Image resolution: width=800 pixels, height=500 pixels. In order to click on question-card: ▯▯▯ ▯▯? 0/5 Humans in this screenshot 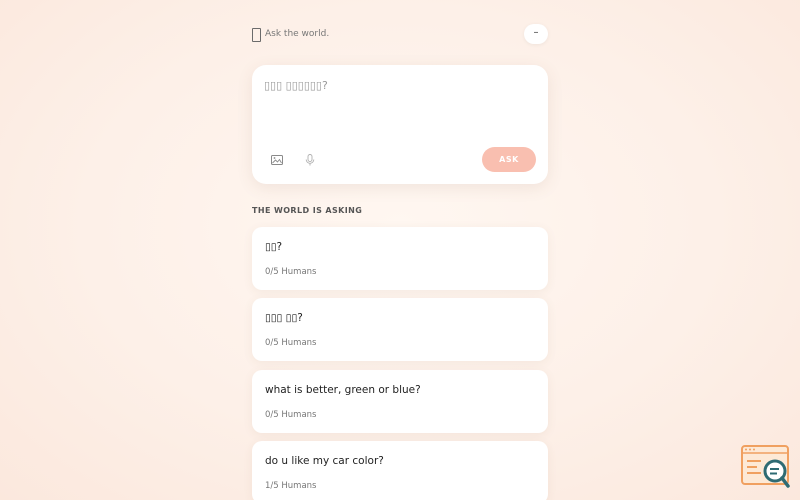, I will do `click(400, 329)`.